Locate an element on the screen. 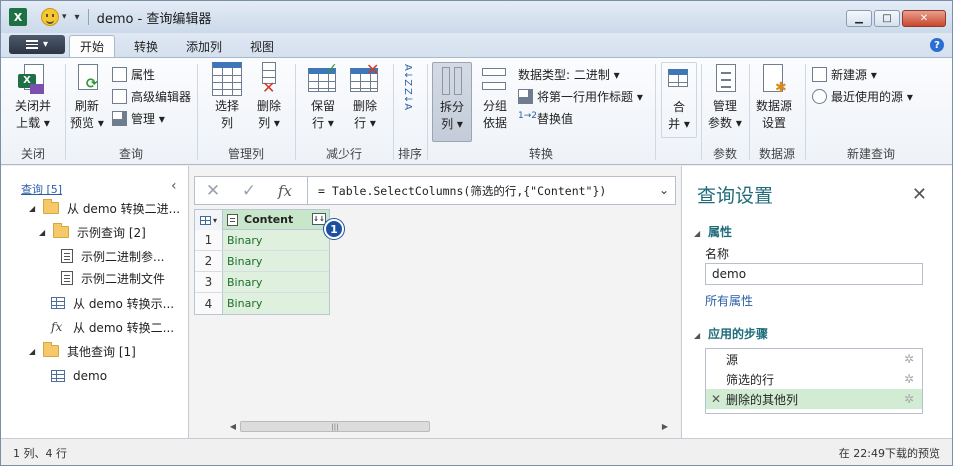 The image size is (953, 466). tab-home: 开始 is located at coordinates (92, 46).